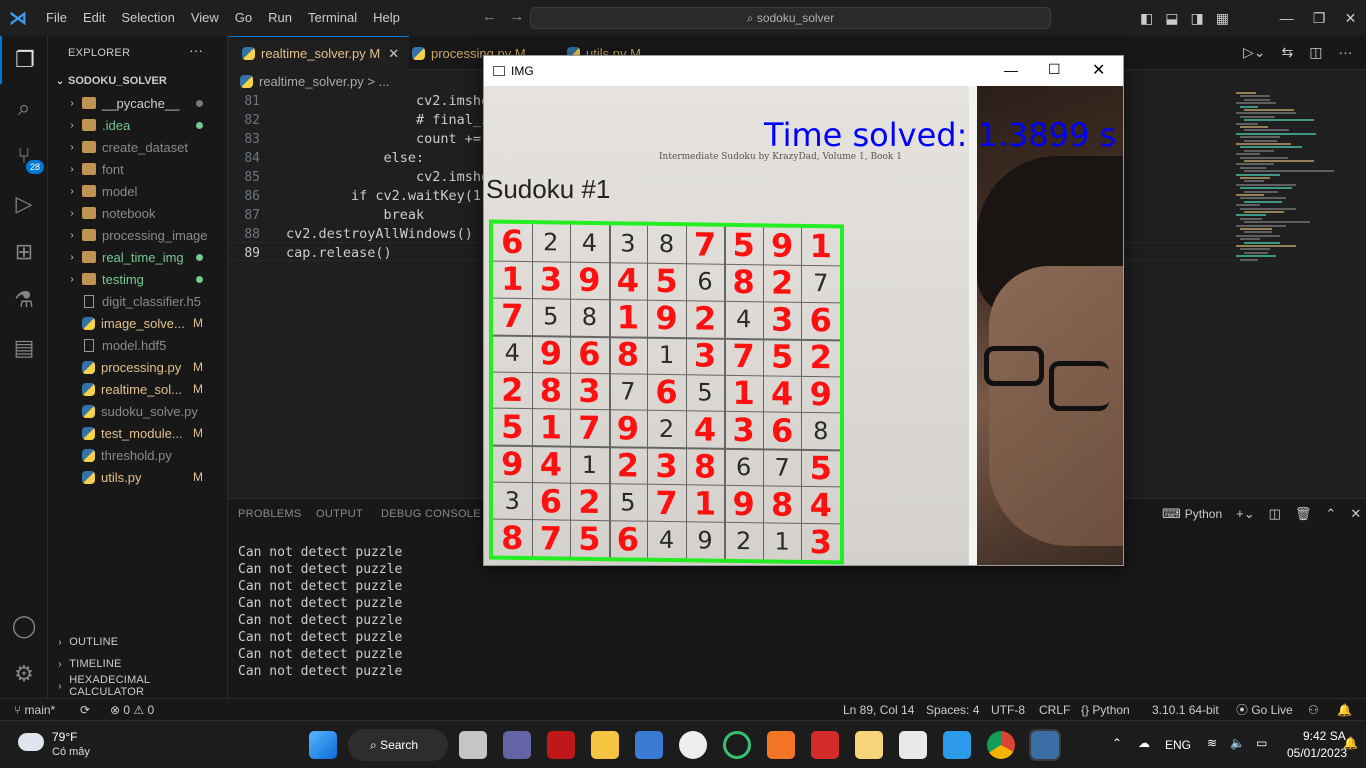 The height and width of the screenshot is (768, 1366). What do you see at coordinates (1054, 710) in the screenshot?
I see `line-ending: CRLF` at bounding box center [1054, 710].